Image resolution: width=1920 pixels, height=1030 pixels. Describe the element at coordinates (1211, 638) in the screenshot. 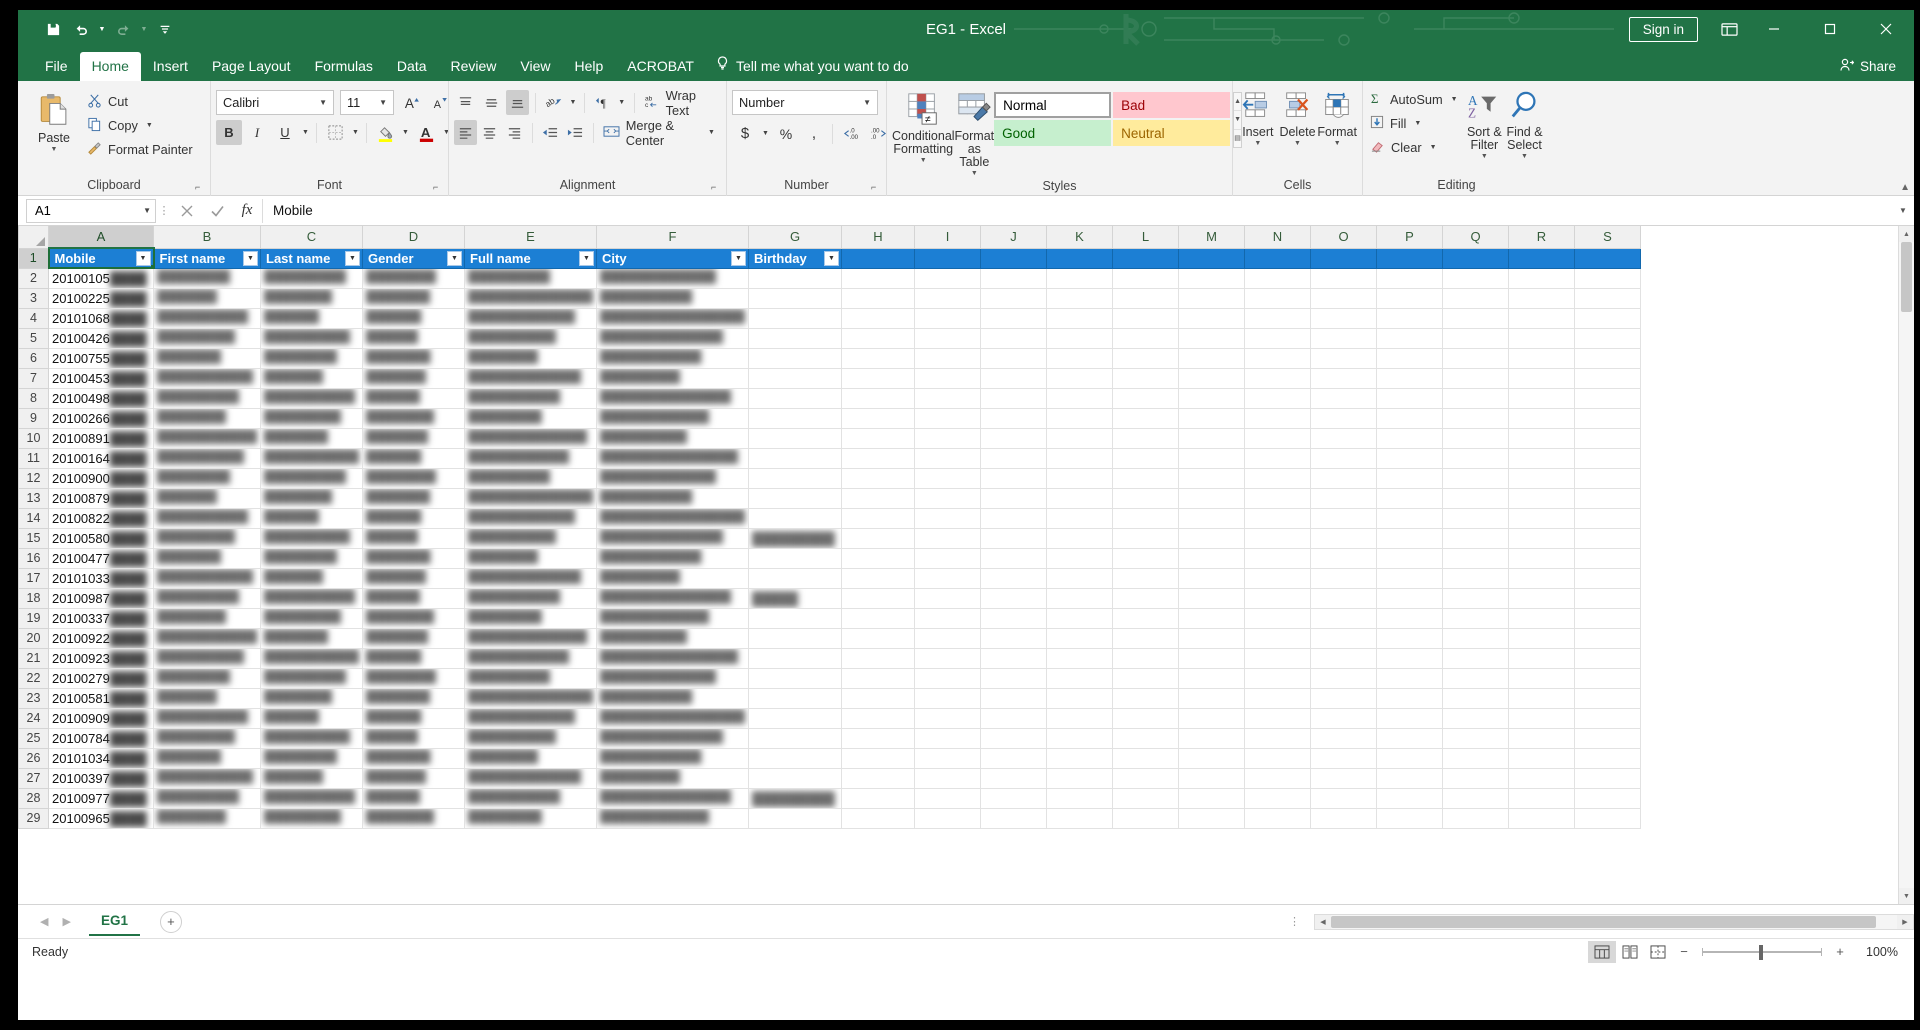

I see `cell-M20` at that location.